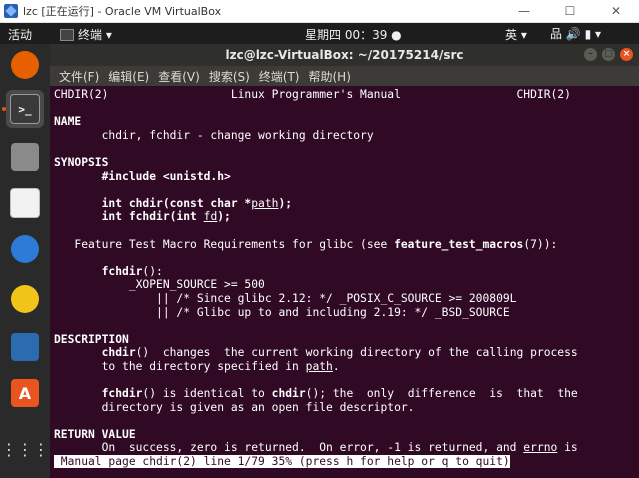 The height and width of the screenshot is (478, 639). I want to click on terminal-text: (7)):, so click(540, 244).